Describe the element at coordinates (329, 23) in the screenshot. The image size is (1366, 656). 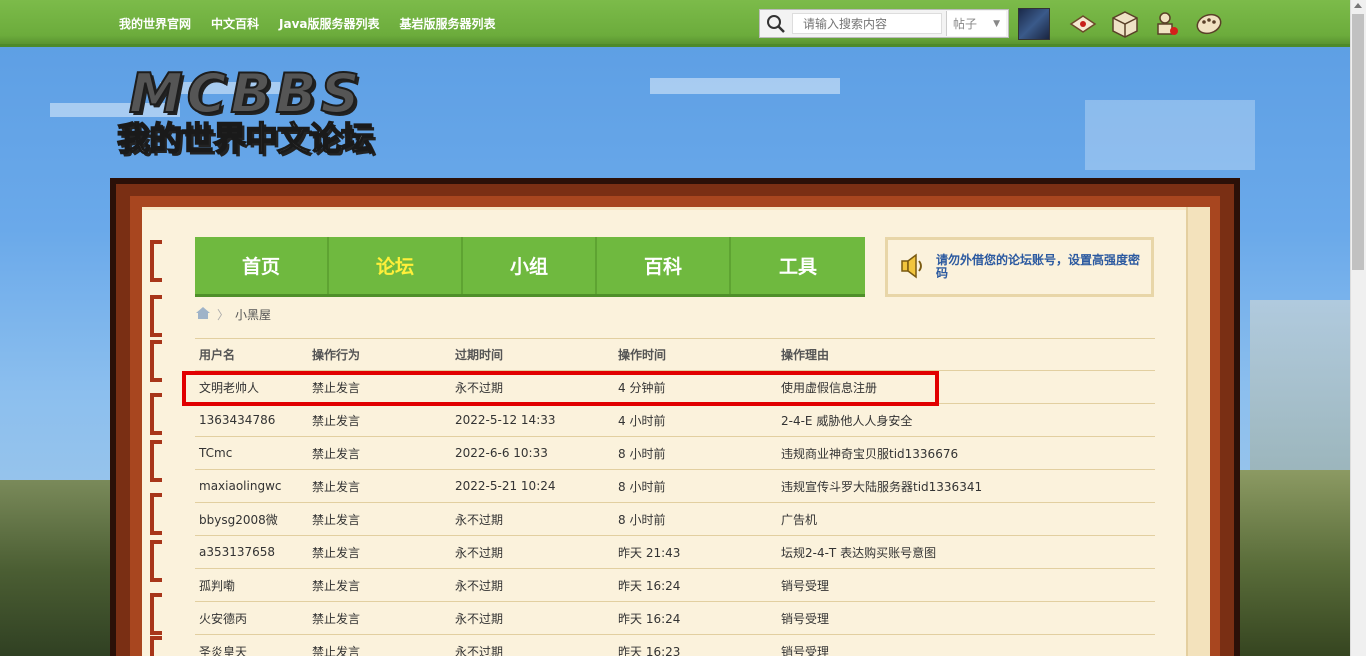
I see `topnav-link-java-servers: Java版服务器列表` at that location.